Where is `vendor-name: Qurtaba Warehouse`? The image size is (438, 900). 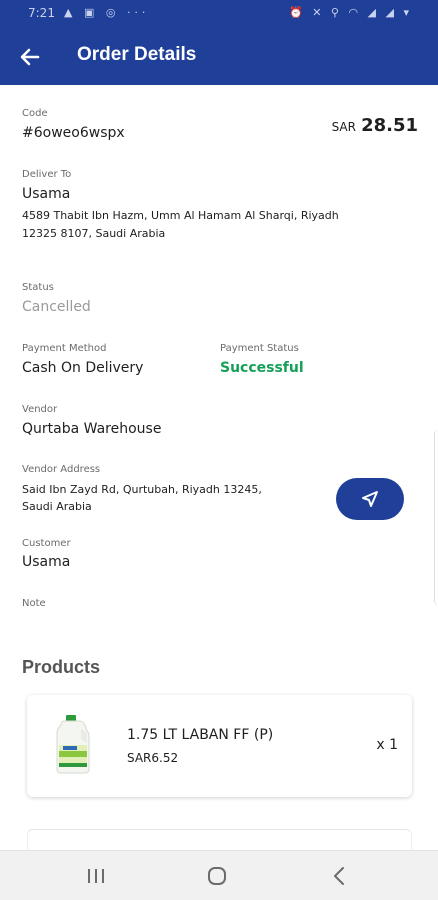
vendor-name: Qurtaba Warehouse is located at coordinates (92, 429).